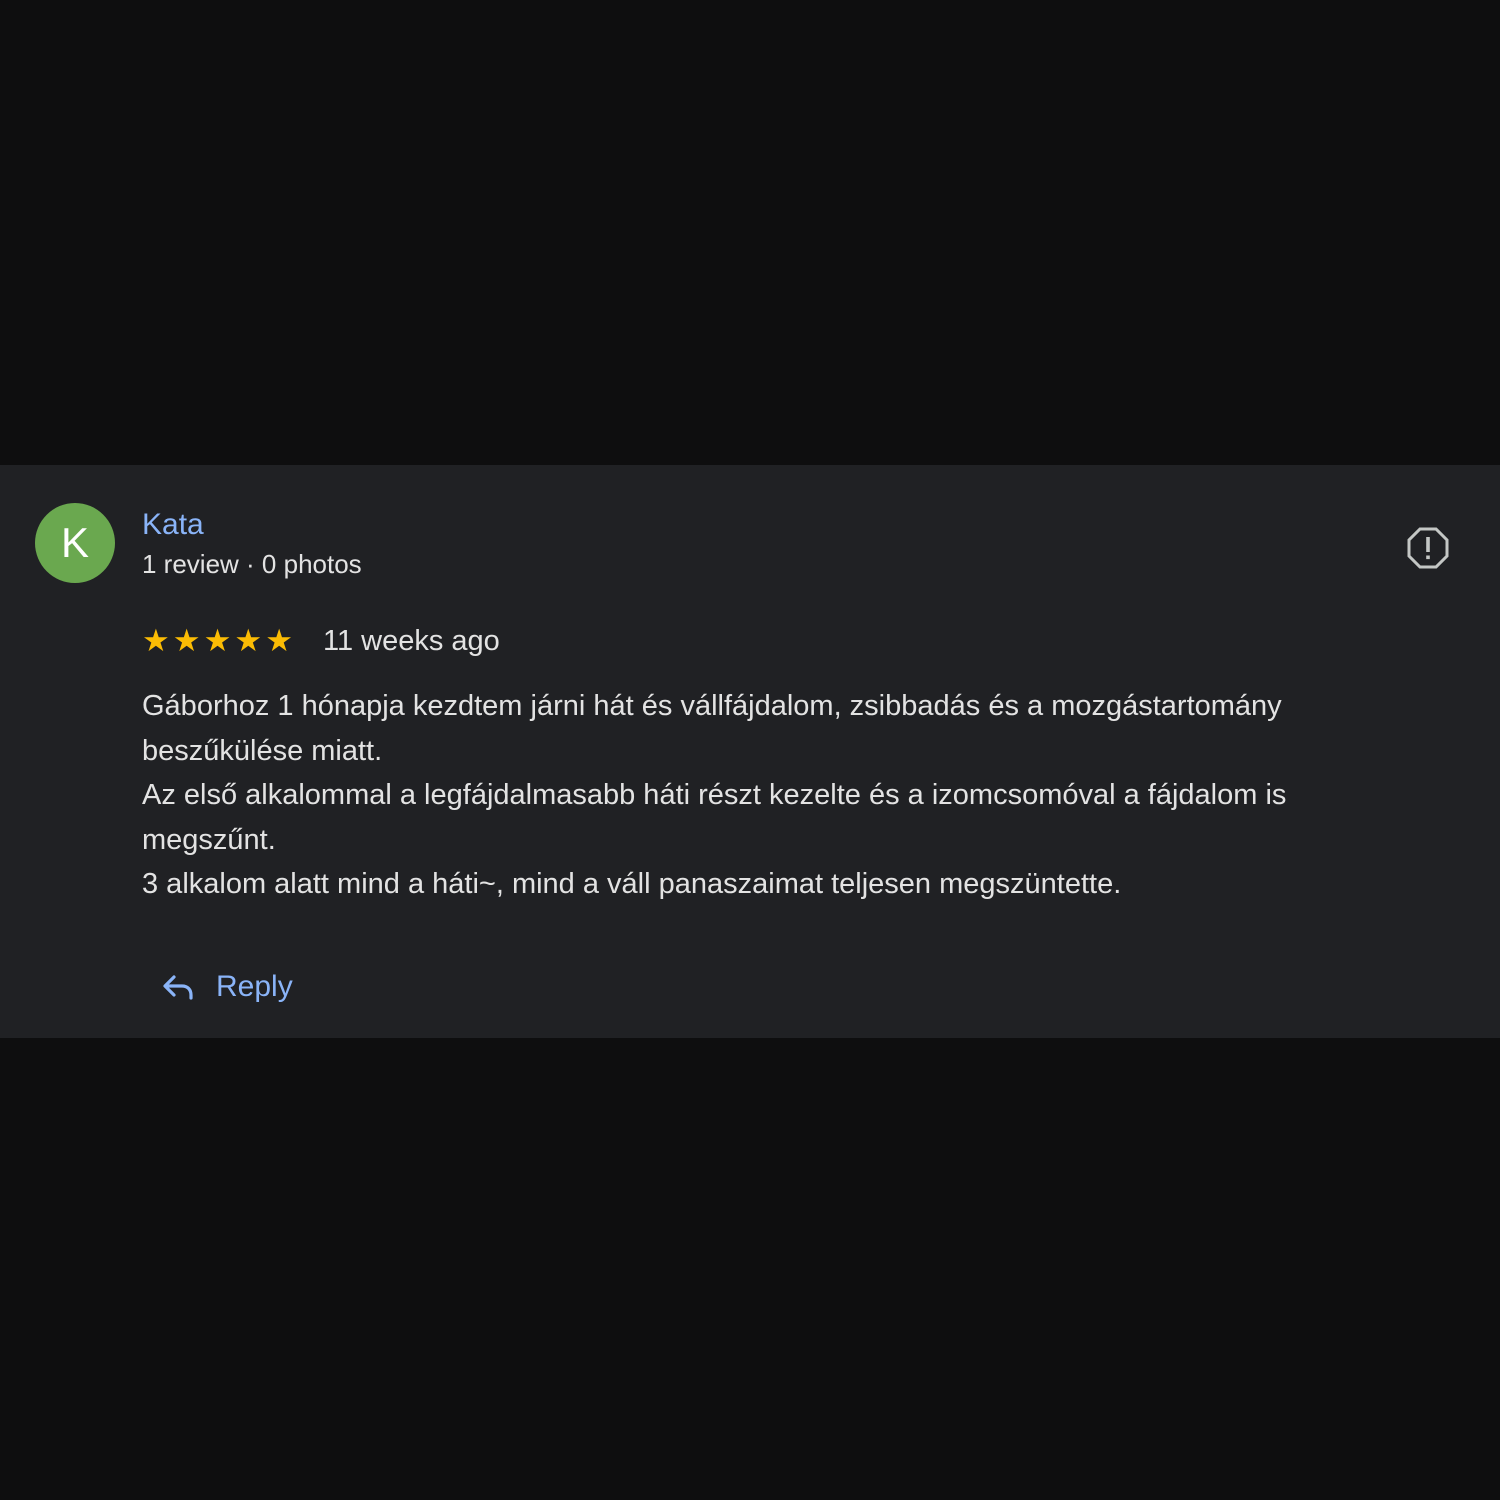  Describe the element at coordinates (411, 641) in the screenshot. I see `review-time: 11 weeks ago` at that location.